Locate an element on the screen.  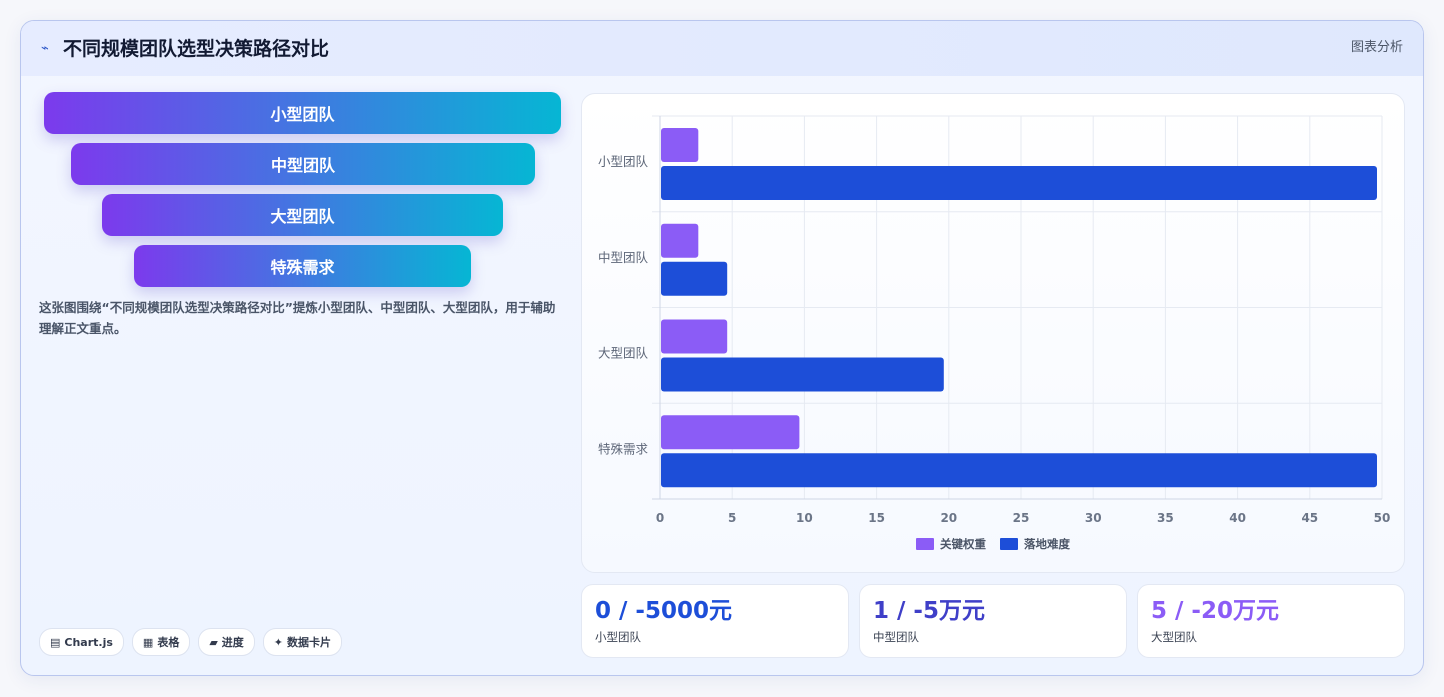
pulse-icon: ⌁ is located at coordinates (45, 48).